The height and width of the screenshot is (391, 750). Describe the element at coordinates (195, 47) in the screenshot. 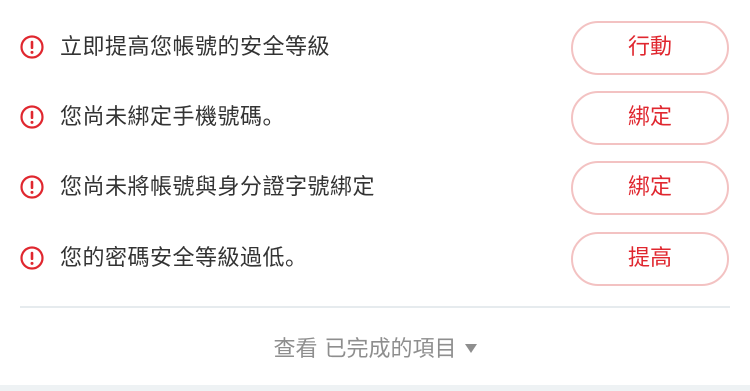

I see `task-label: 立即提高您帳號的安全等級` at that location.